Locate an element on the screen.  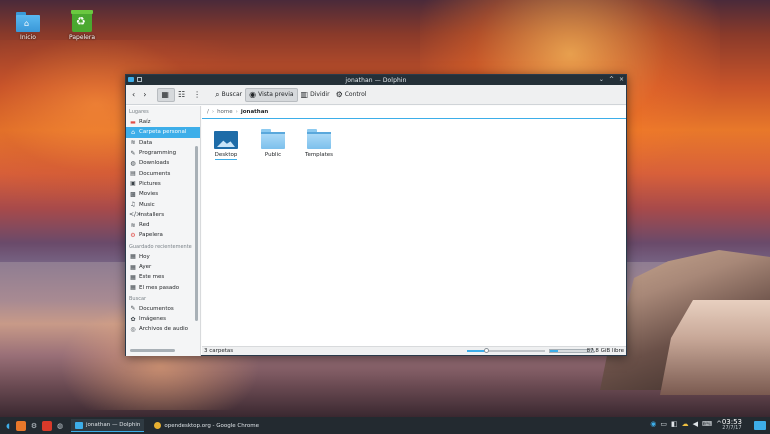
image-icon: ✿ is located at coordinates (133, 319).